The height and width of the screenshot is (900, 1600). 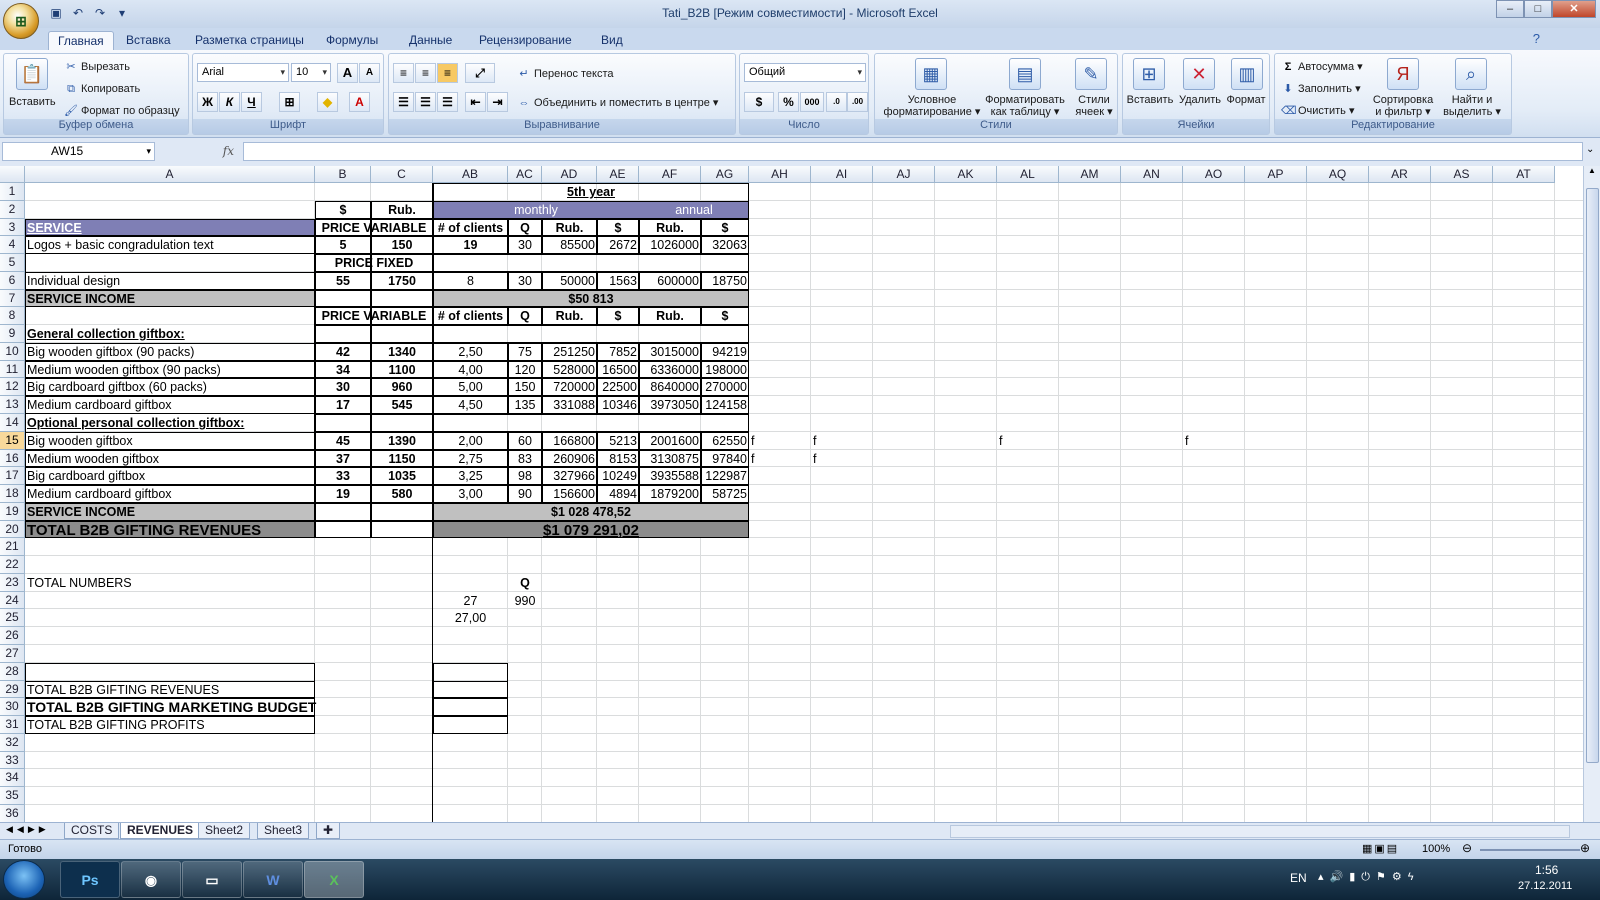 I want to click on row-header-11: 11, so click(x=12, y=369).